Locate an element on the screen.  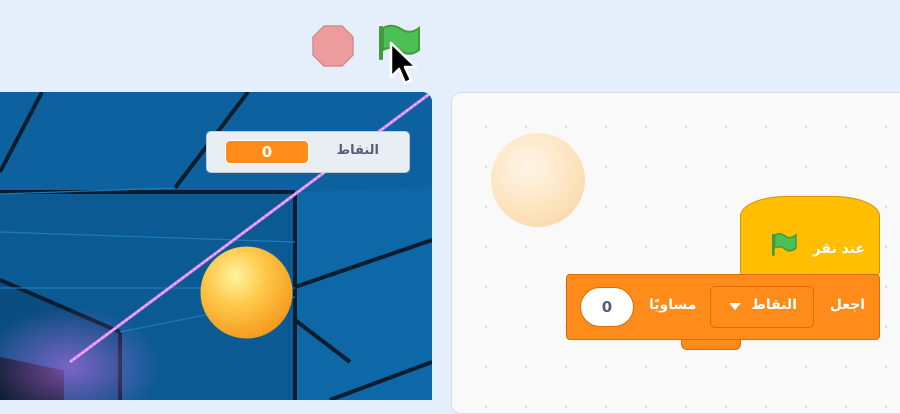
ball-sprite is located at coordinates (246, 292).